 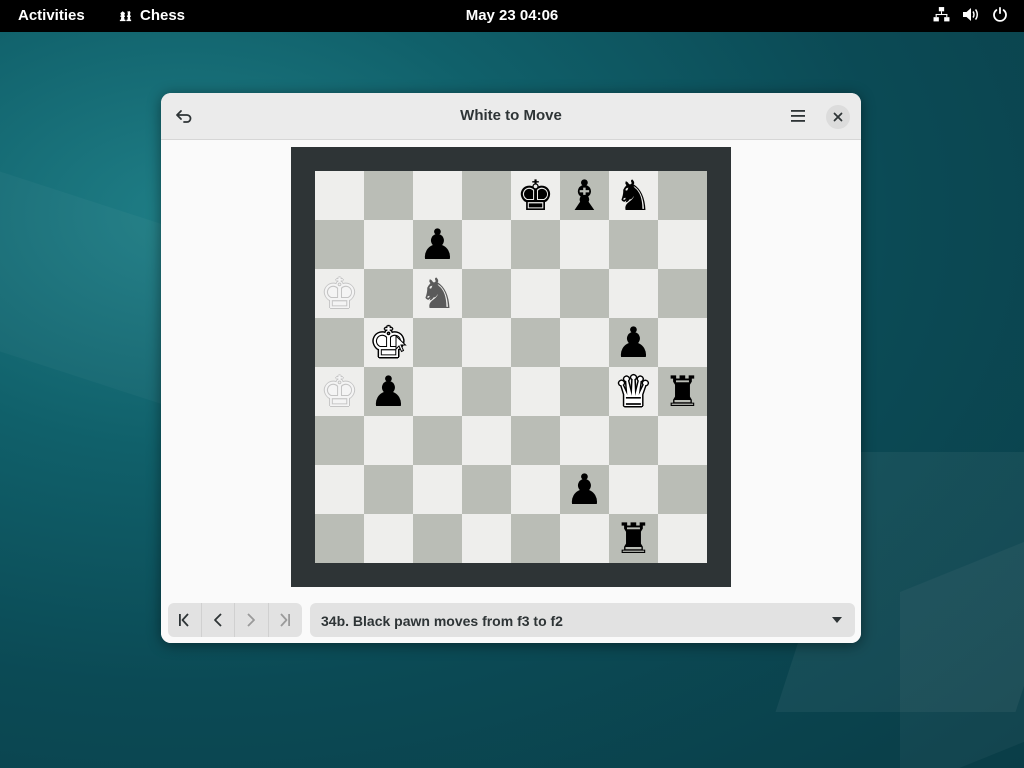 I want to click on square-c7: ♟, so click(x=437, y=244).